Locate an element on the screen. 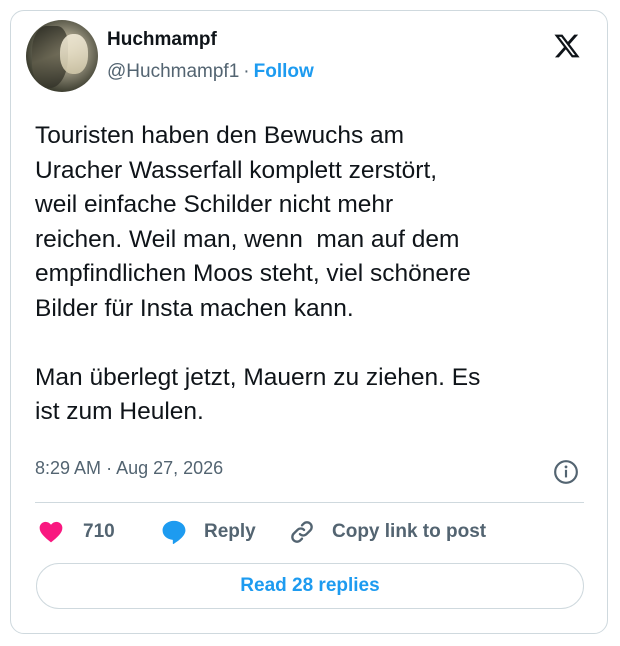 The height and width of the screenshot is (646, 620). heart-icon is located at coordinates (51, 532).